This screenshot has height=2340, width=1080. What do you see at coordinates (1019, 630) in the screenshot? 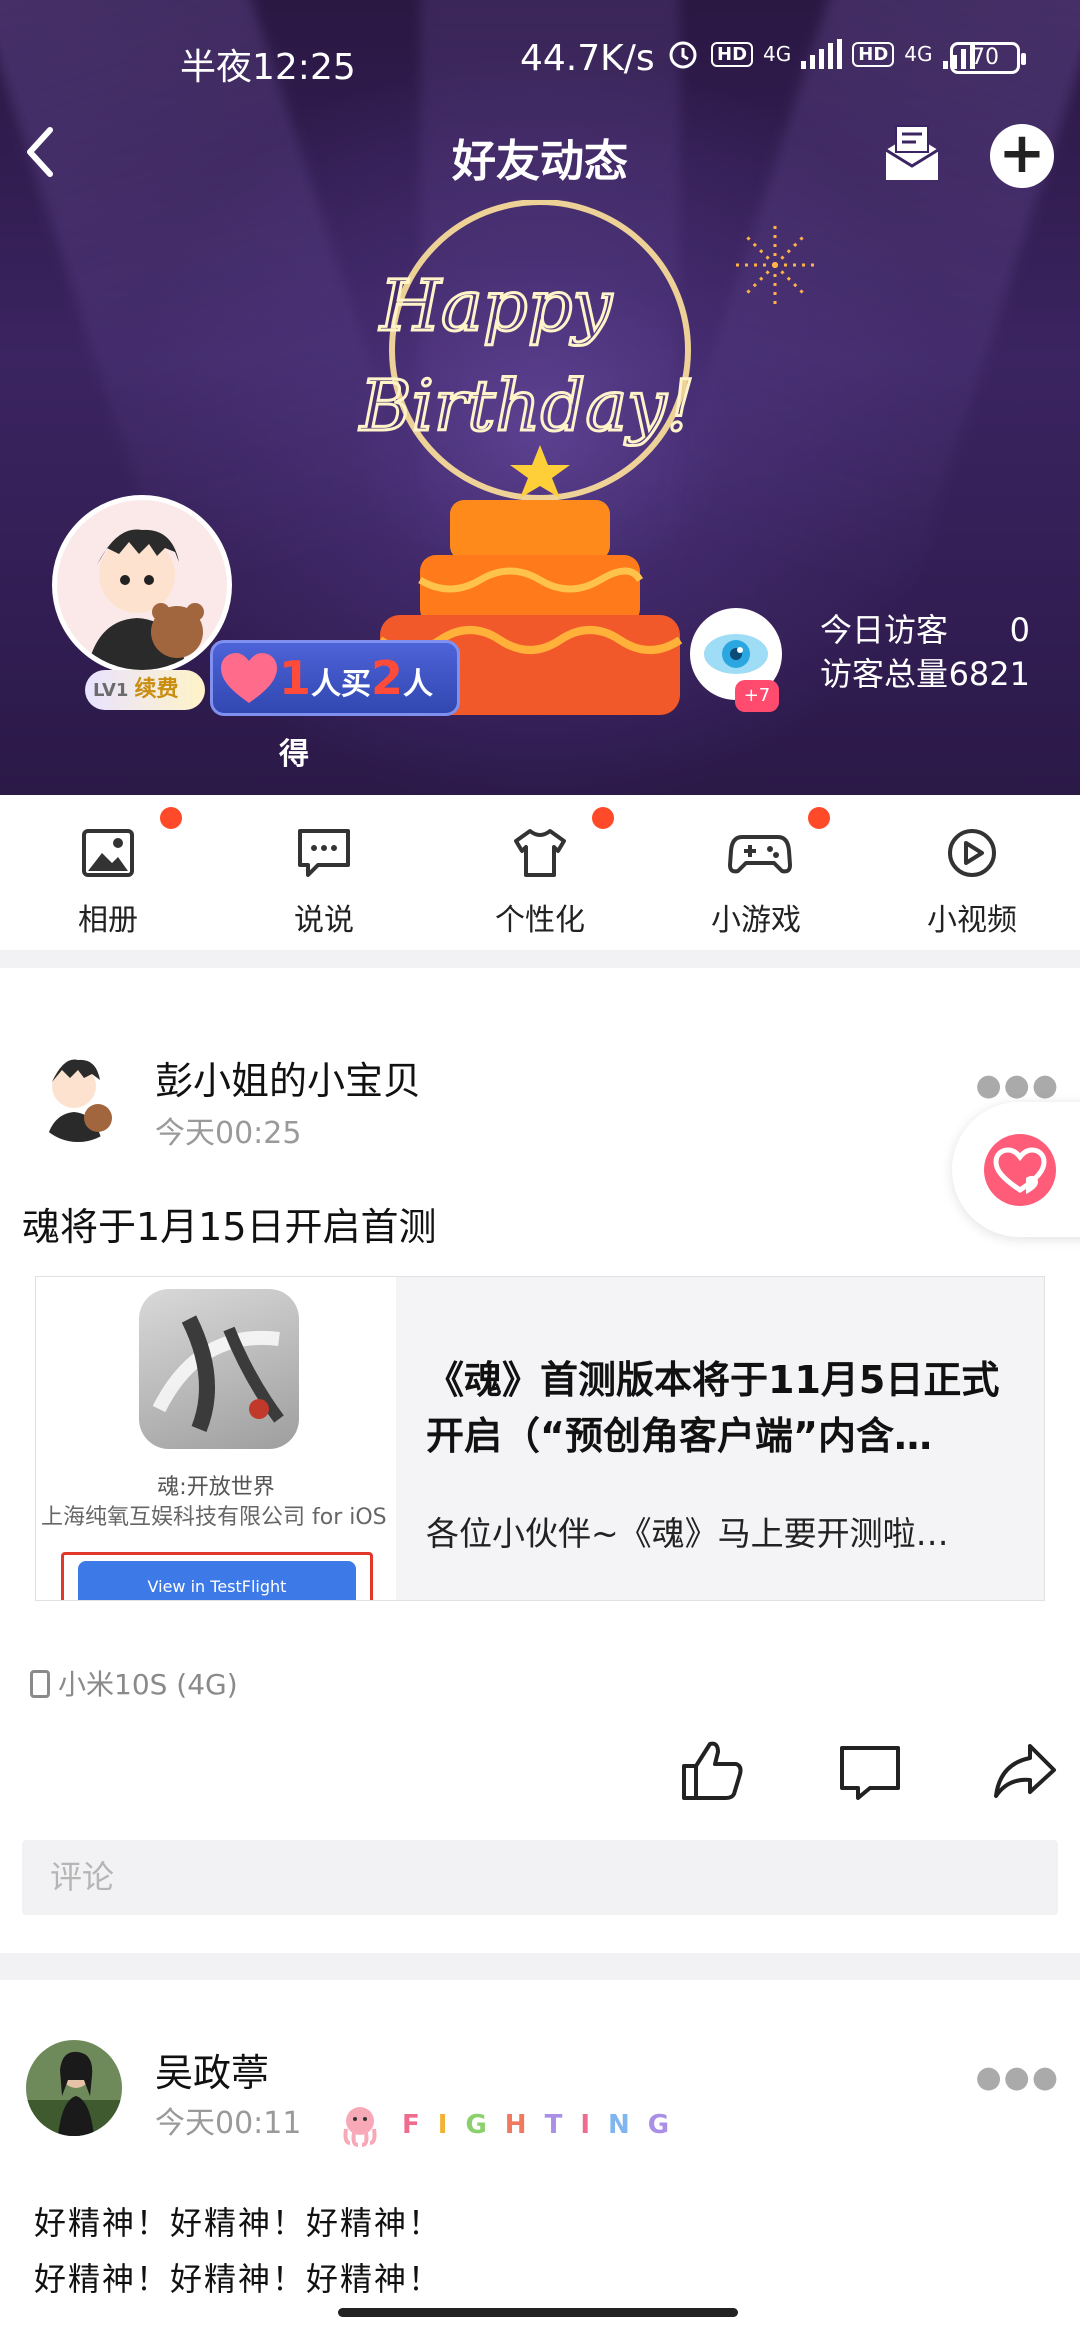
I see `today-visitors-value: 0` at bounding box center [1019, 630].